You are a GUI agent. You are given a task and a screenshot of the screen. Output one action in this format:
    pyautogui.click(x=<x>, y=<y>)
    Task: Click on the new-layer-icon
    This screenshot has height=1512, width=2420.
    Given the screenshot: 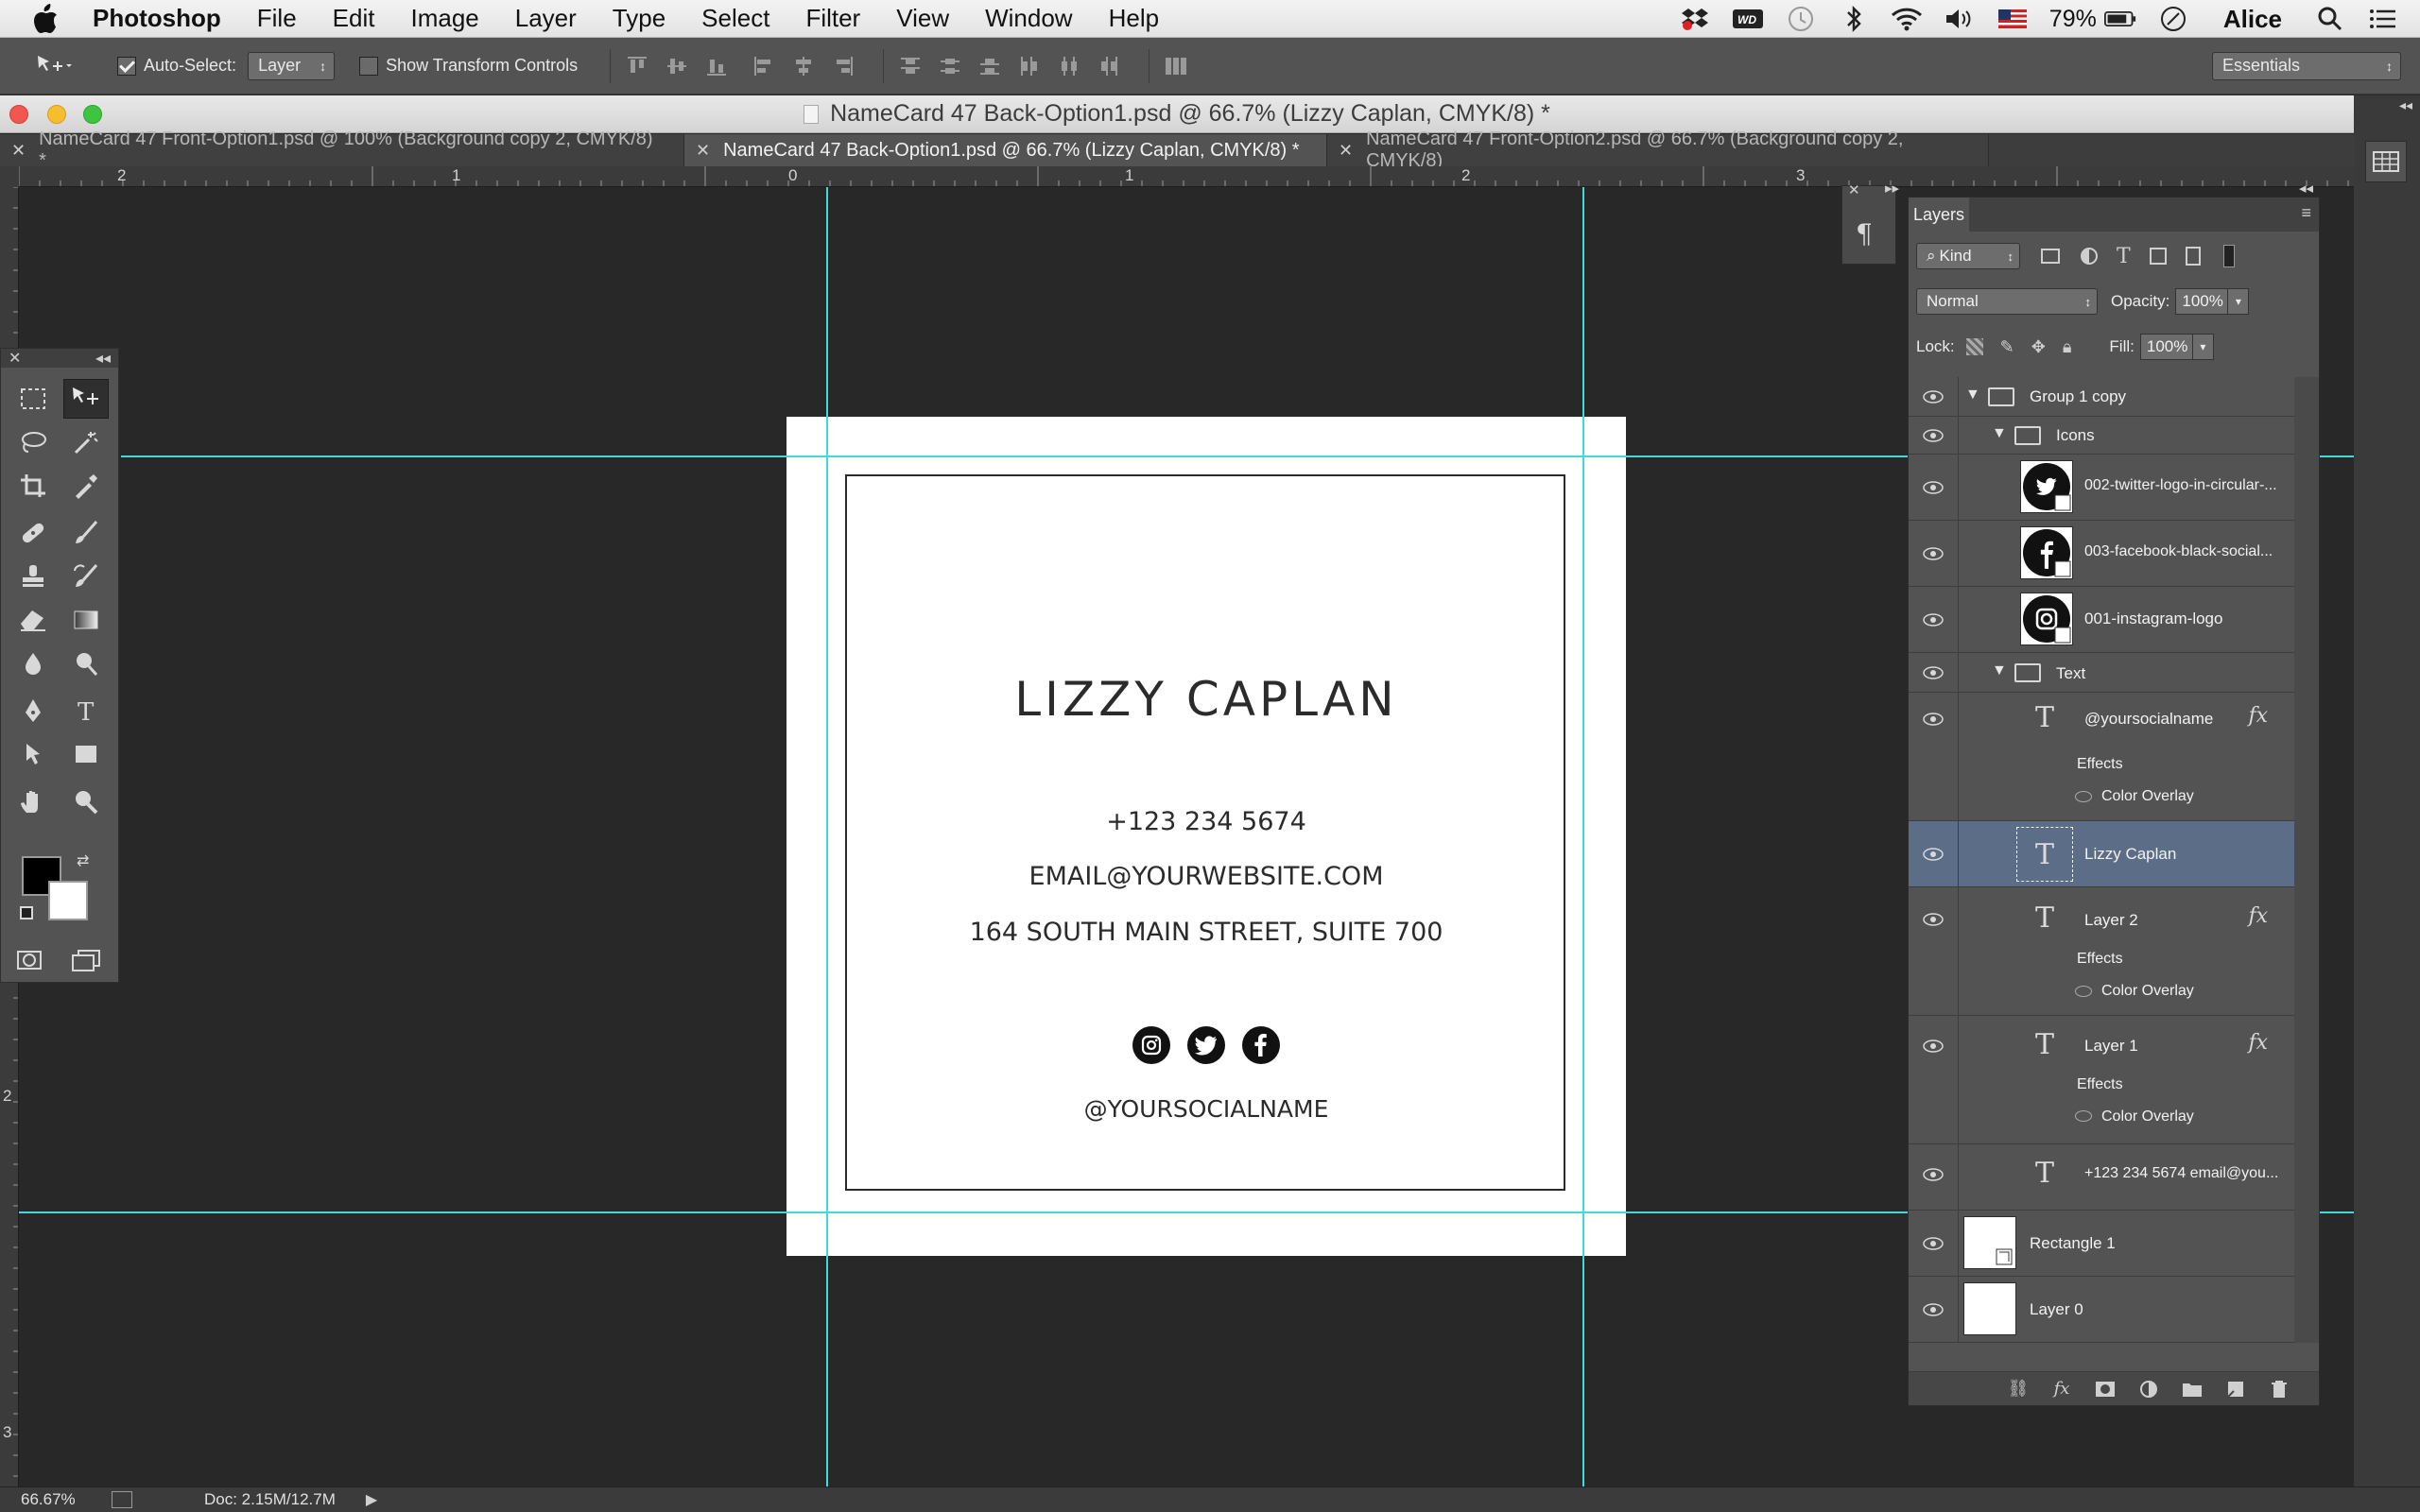 What is the action you would take?
    pyautogui.click(x=2235, y=1389)
    